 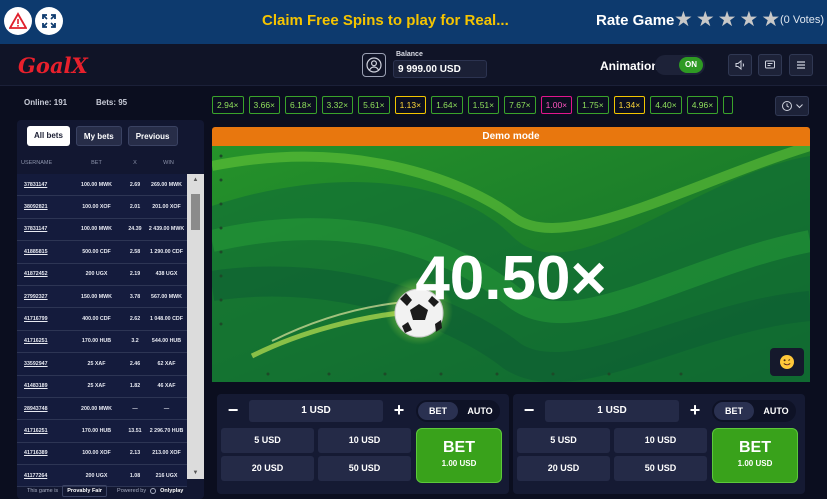 What do you see at coordinates (102, 319) in the screenshot?
I see `table-row: 41716799 400.00 CDF 2.62 1 048.00 CDF` at bounding box center [102, 319].